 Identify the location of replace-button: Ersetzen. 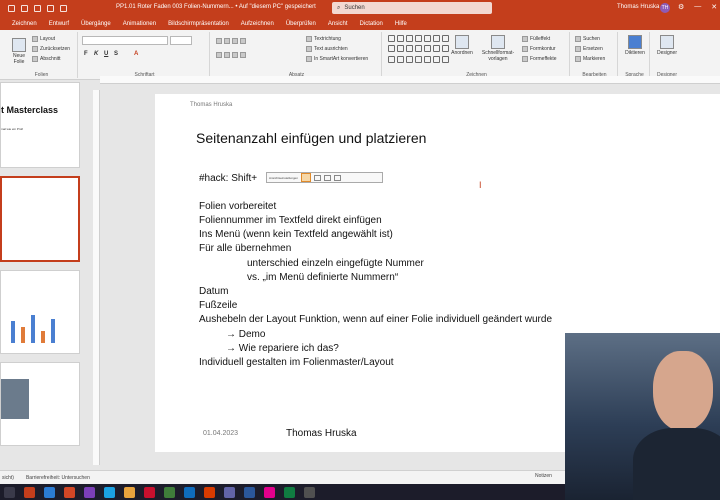
(589, 49).